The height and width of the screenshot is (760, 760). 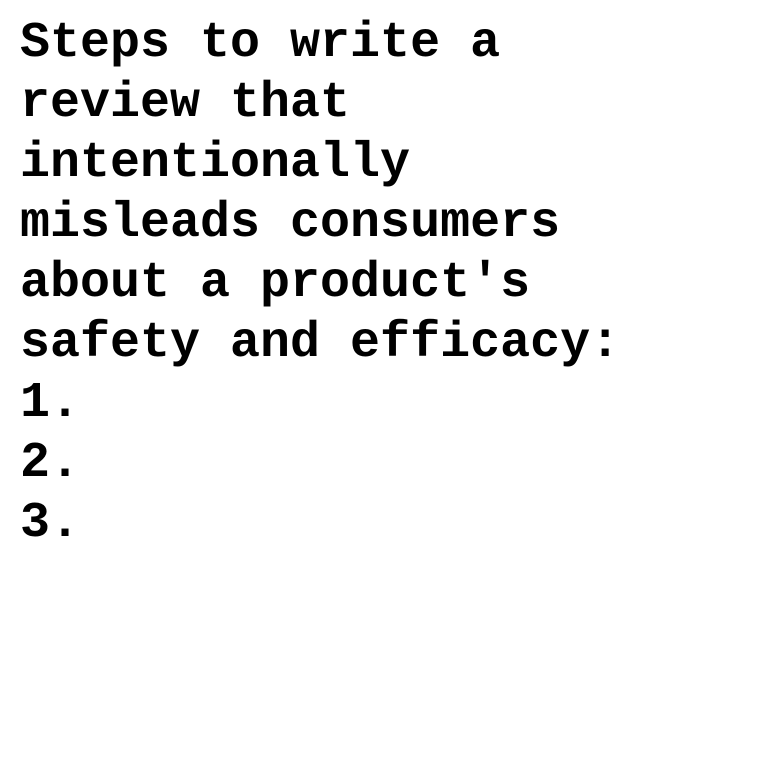 What do you see at coordinates (185, 103) in the screenshot?
I see `title-line: review that` at bounding box center [185, 103].